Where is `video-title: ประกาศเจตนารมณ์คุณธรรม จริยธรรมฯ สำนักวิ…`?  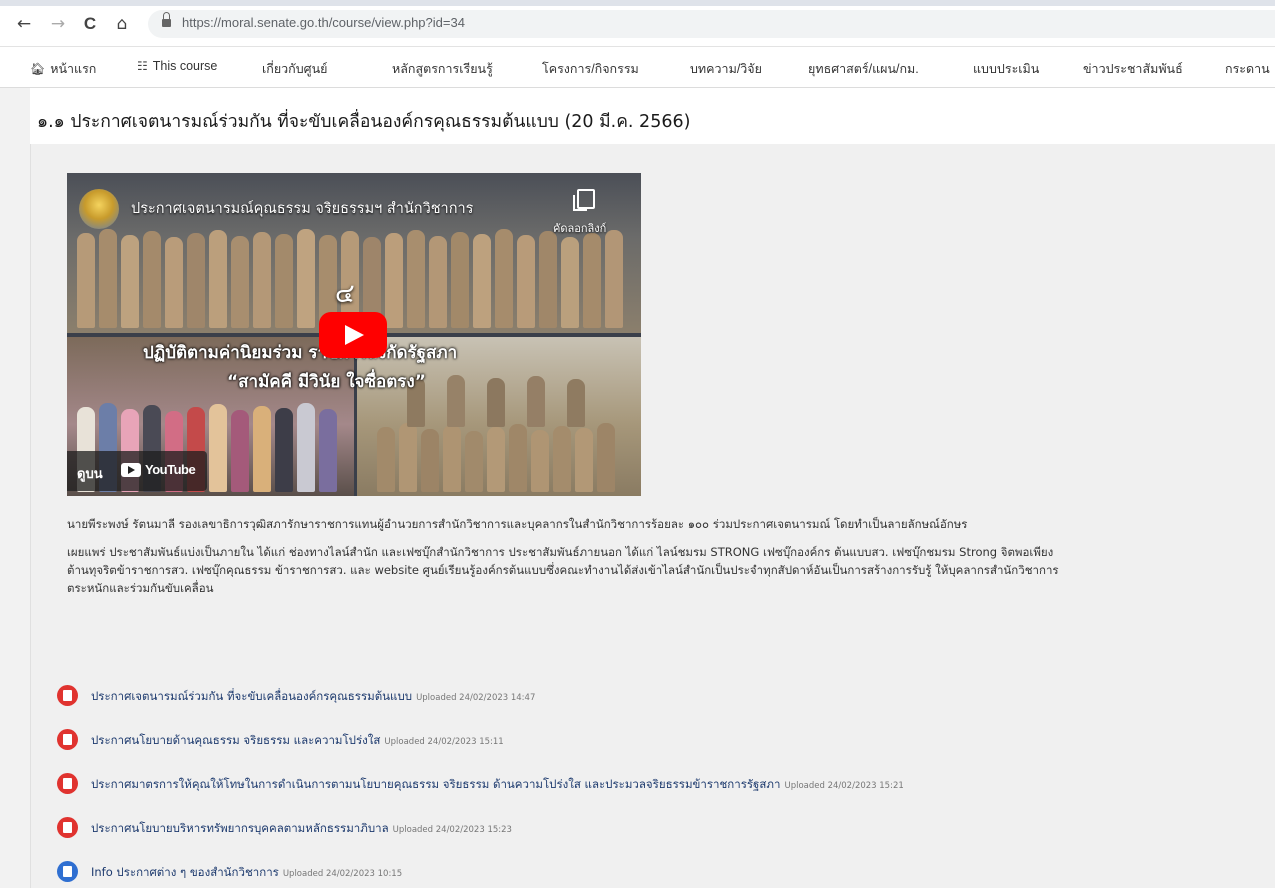 video-title: ประกาศเจตนารมณ์คุณธรรม จริยธรรมฯ สำนักวิ… is located at coordinates (302, 208).